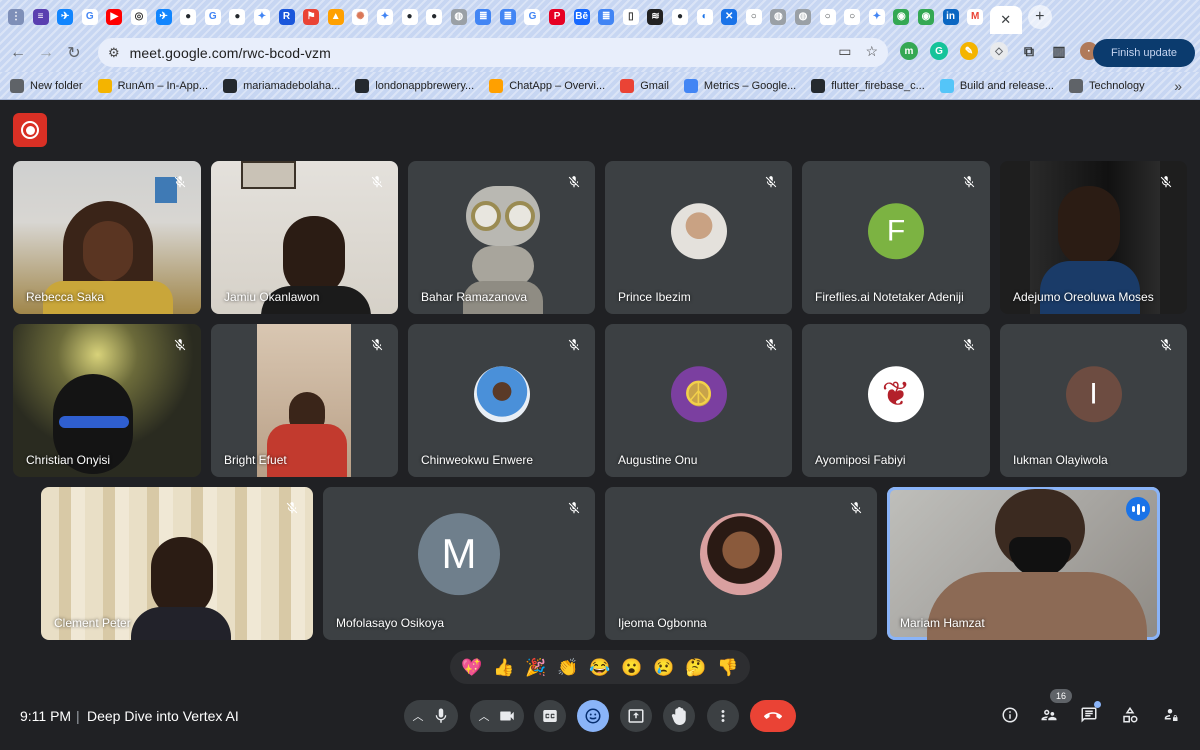  I want to click on tab-document-icon: ▯, so click(631, 17).